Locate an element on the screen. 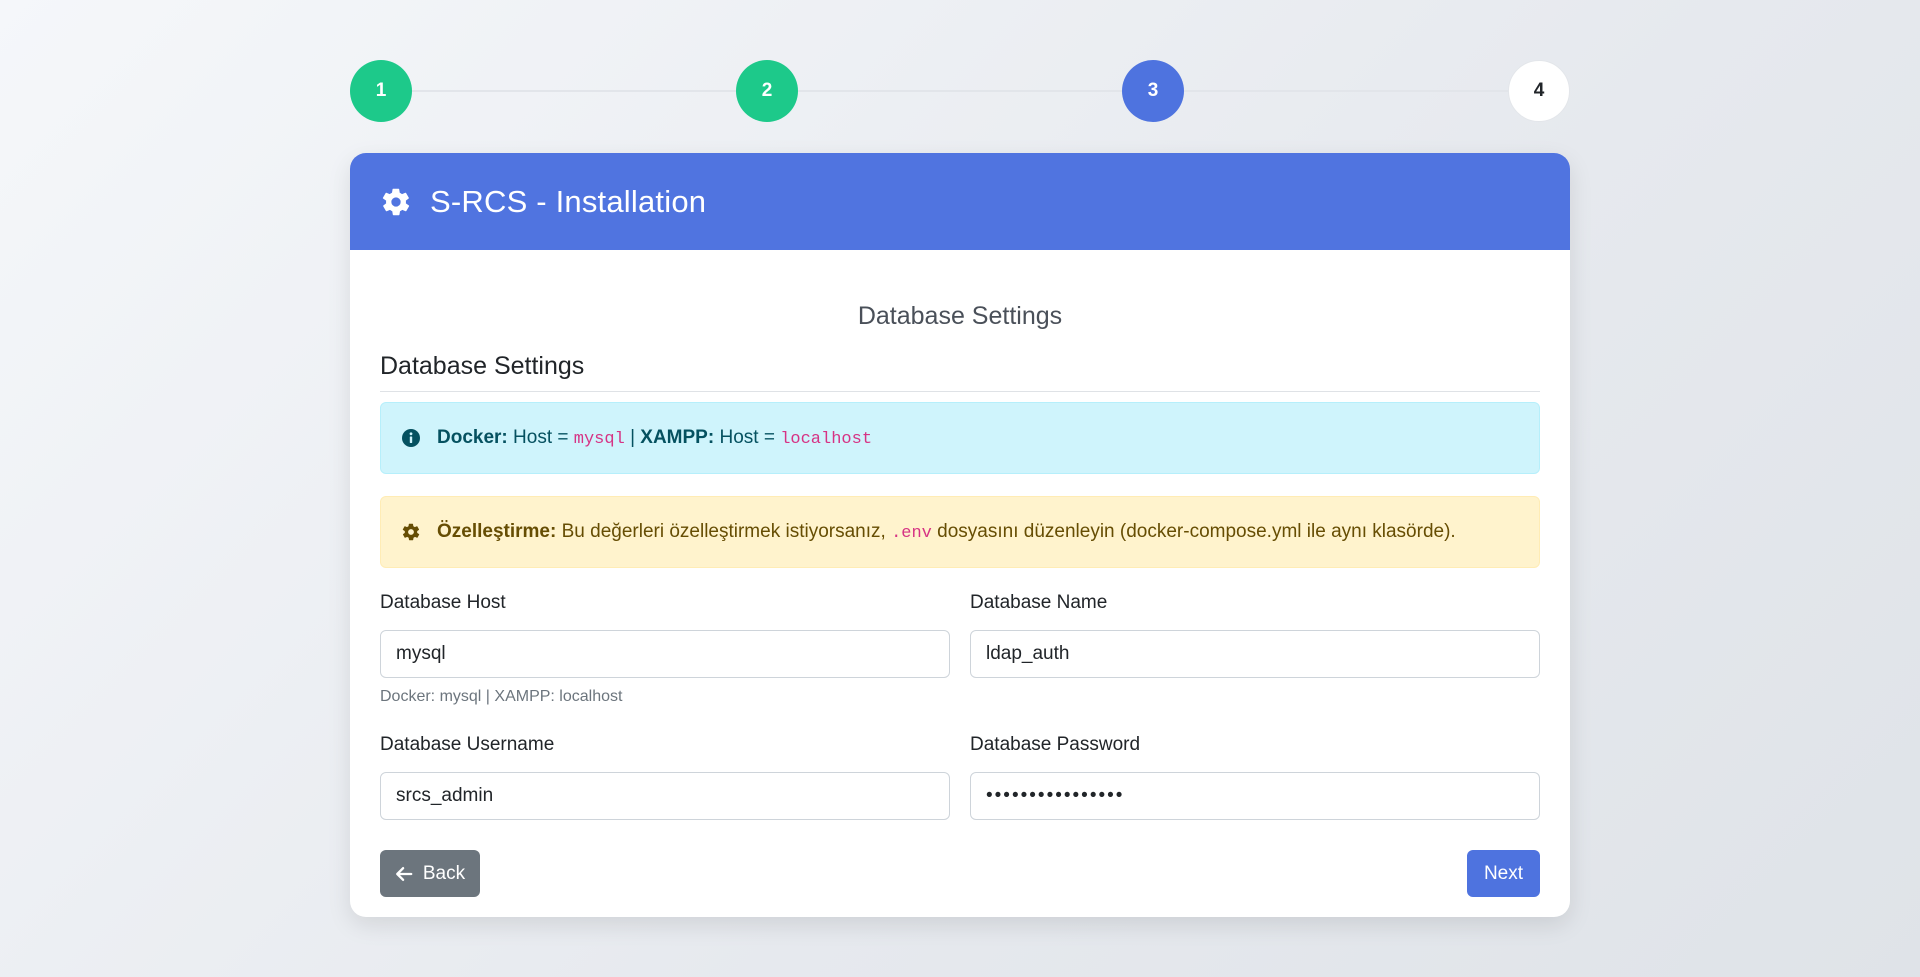  install-stepper: 1 2 3 4 is located at coordinates (960, 91).